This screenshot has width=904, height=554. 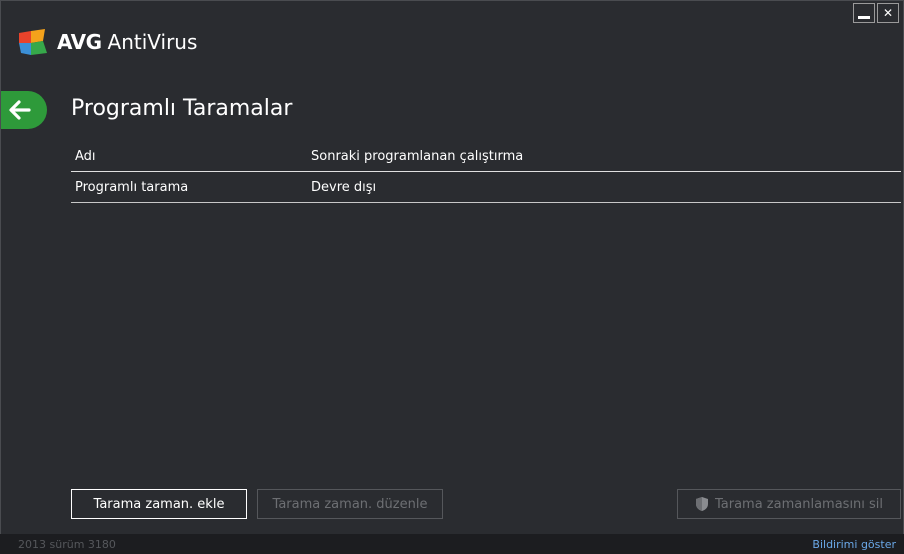 What do you see at coordinates (350, 504) in the screenshot?
I see `edit-schedule-button: Tarama zaman. düzenle` at bounding box center [350, 504].